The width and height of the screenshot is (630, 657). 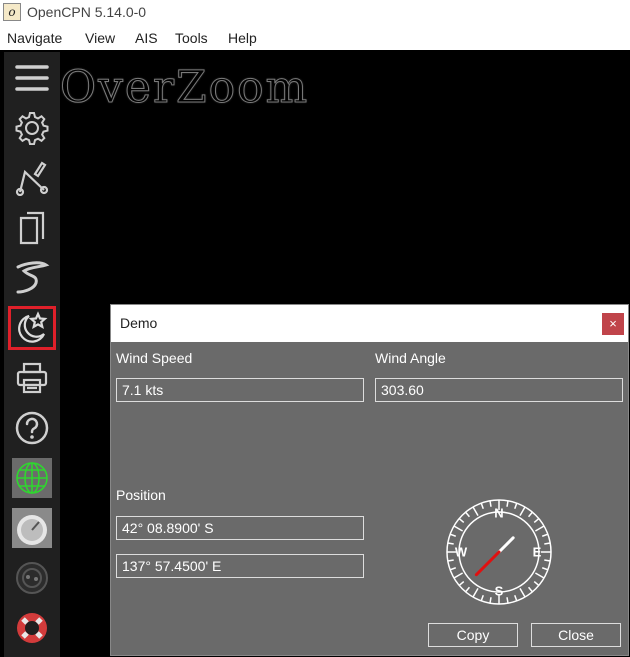 I want to click on close-button: Close, so click(x=576, y=635).